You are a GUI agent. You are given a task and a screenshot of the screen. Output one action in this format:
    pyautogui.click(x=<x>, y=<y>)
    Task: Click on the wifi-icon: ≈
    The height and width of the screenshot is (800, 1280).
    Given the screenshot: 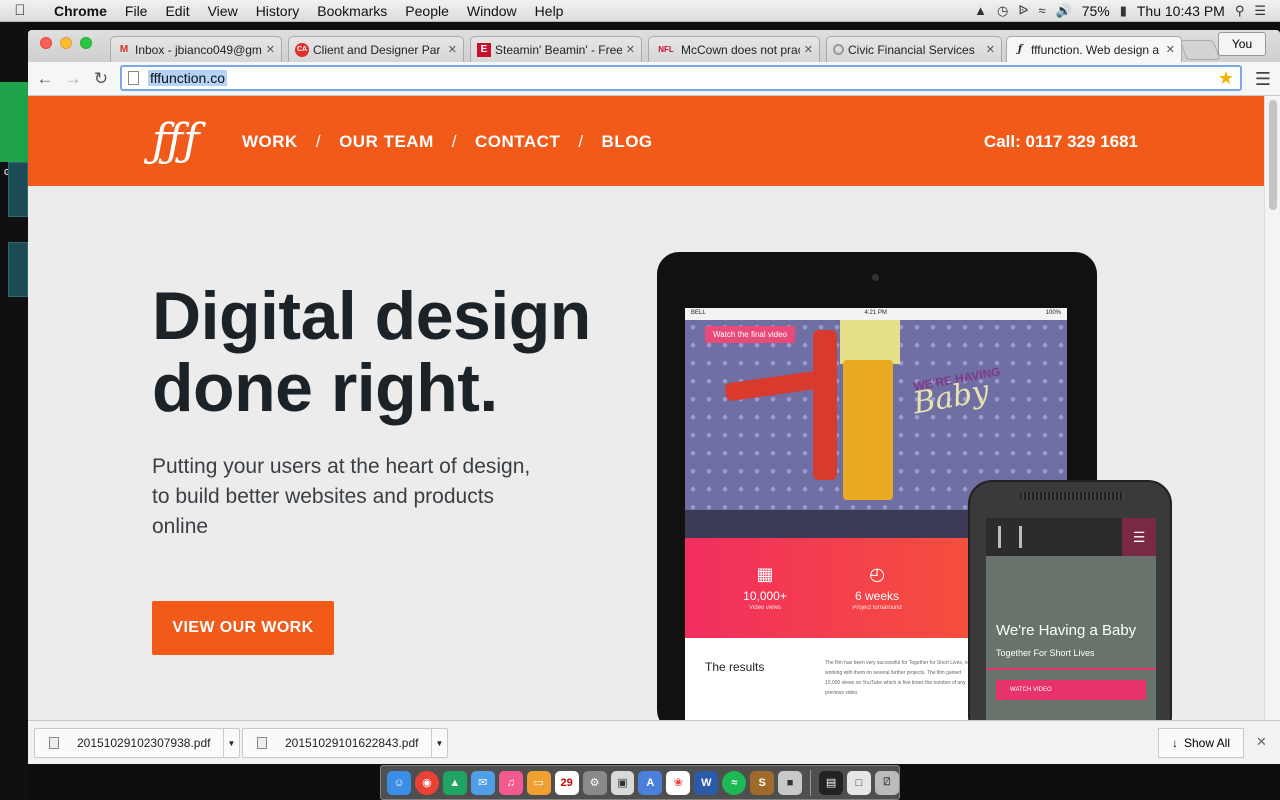 What is the action you would take?
    pyautogui.click(x=1041, y=10)
    